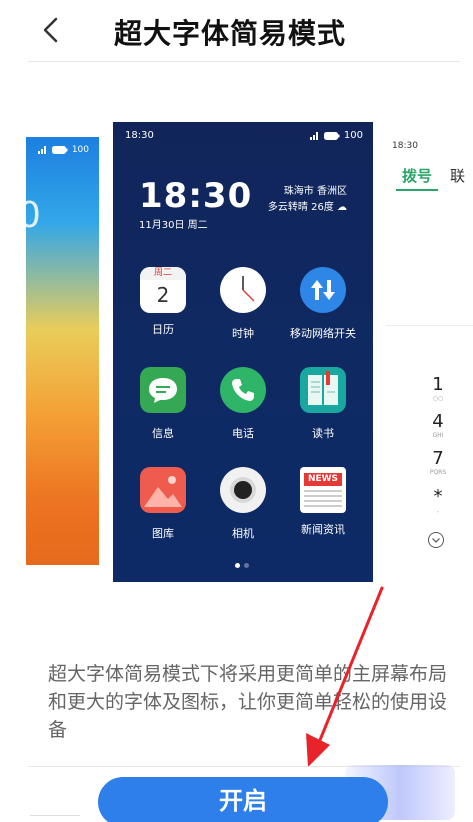 The height and width of the screenshot is (822, 473). I want to click on app-mobile-data: 移动网络开关, so click(323, 304).